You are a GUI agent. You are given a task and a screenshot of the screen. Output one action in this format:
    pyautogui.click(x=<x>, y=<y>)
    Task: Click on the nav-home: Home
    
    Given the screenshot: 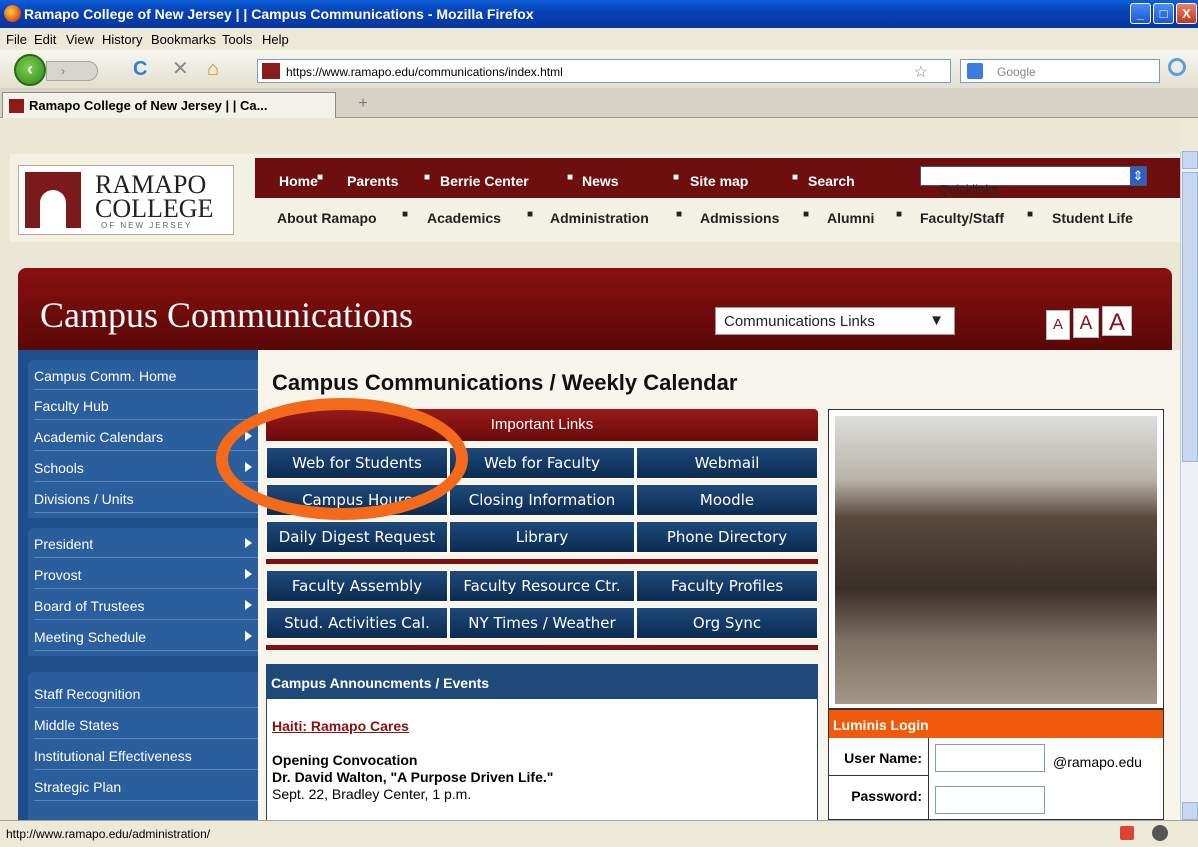 What is the action you would take?
    pyautogui.click(x=298, y=181)
    